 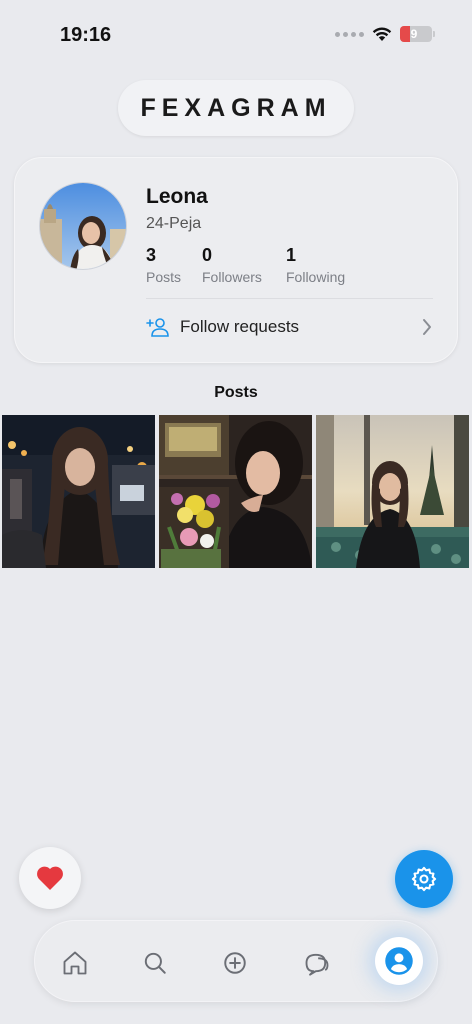 I want to click on gear-icon, so click(x=424, y=879).